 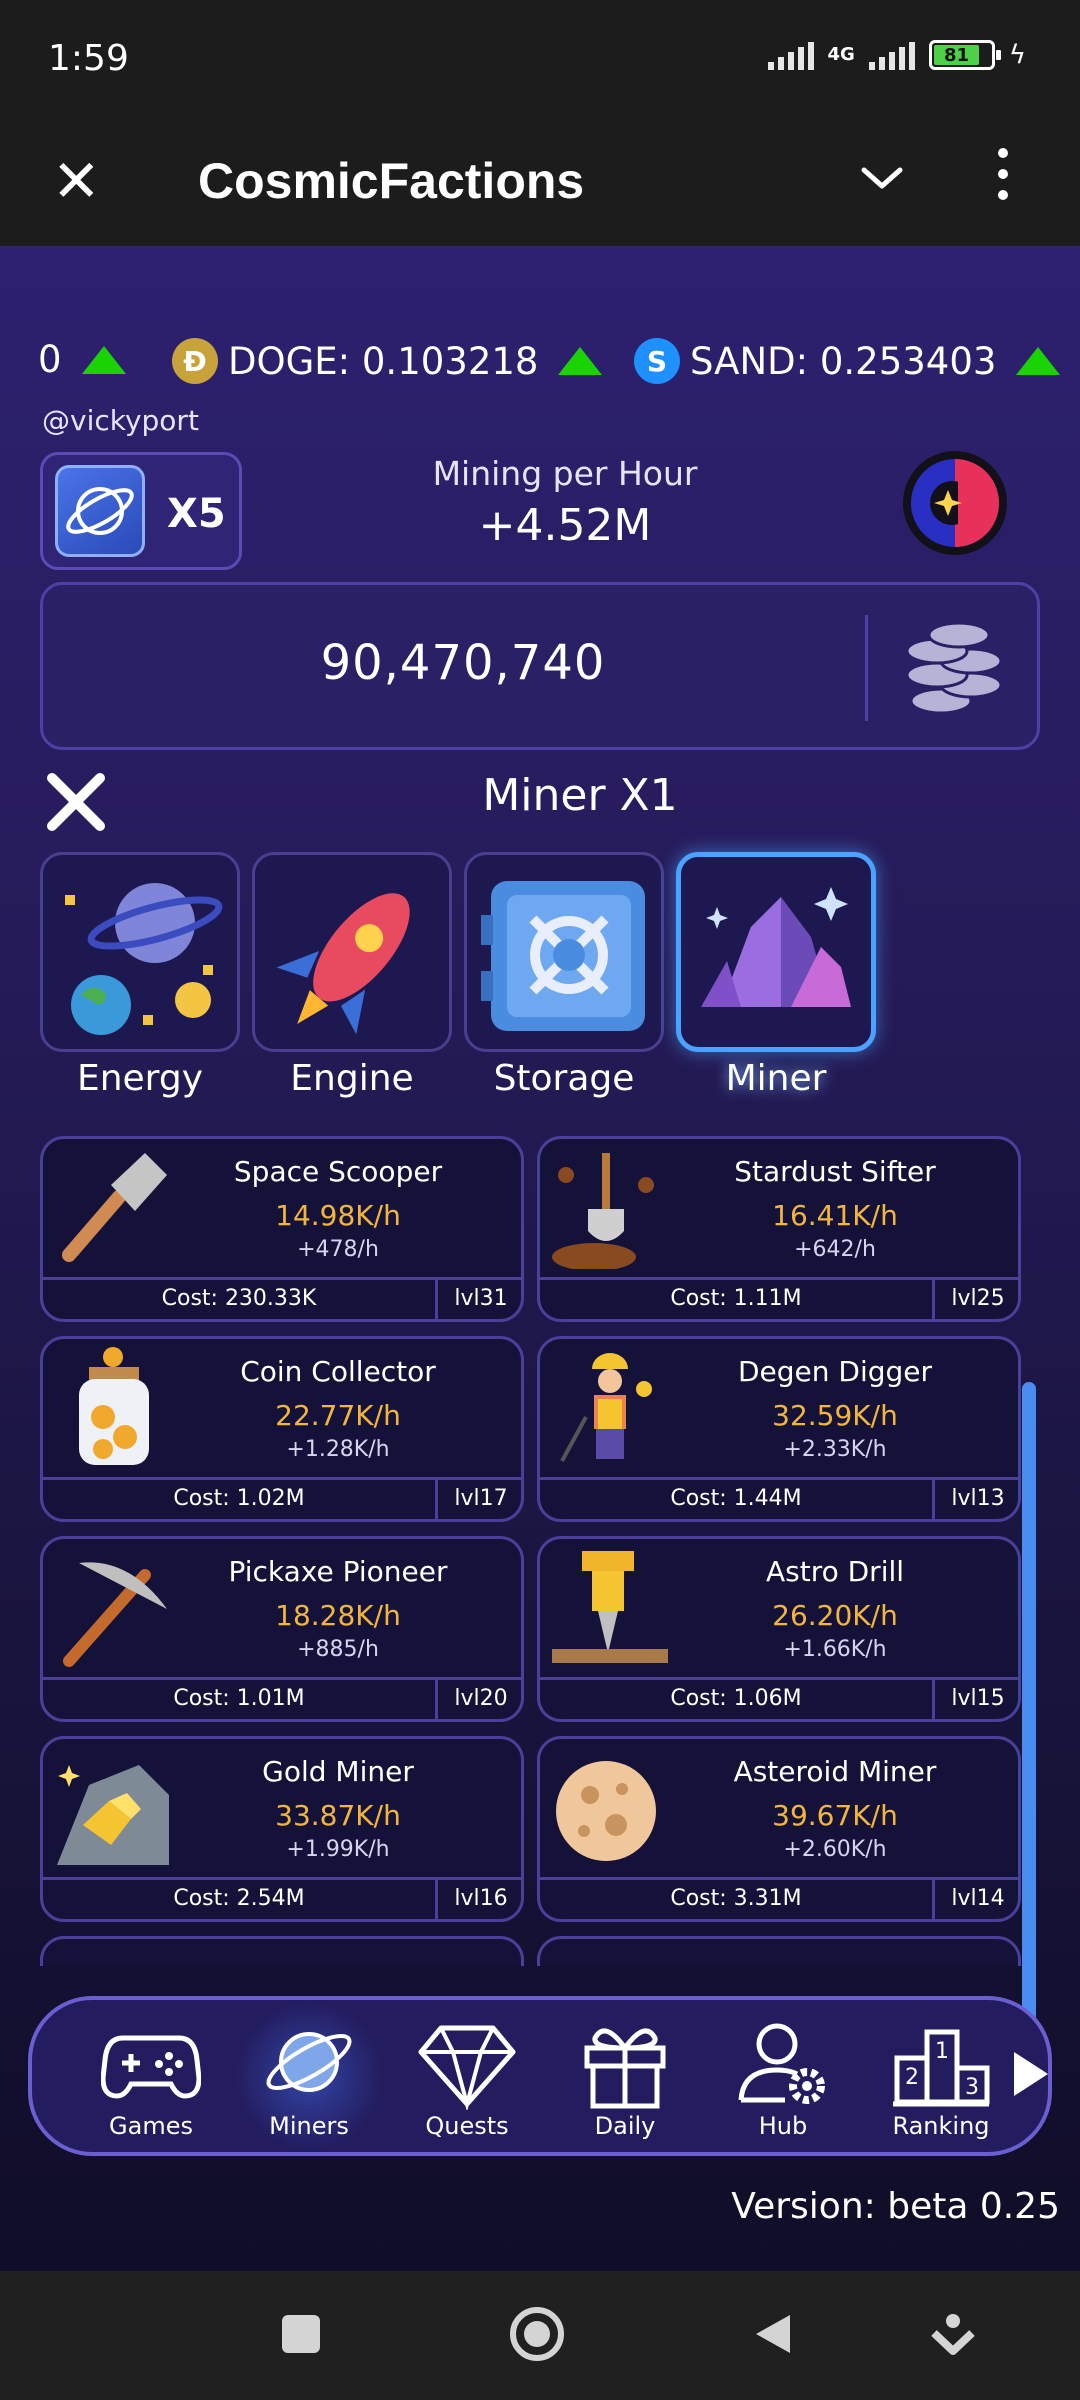 What do you see at coordinates (835, 1371) in the screenshot?
I see `card-name: Degen Digger` at bounding box center [835, 1371].